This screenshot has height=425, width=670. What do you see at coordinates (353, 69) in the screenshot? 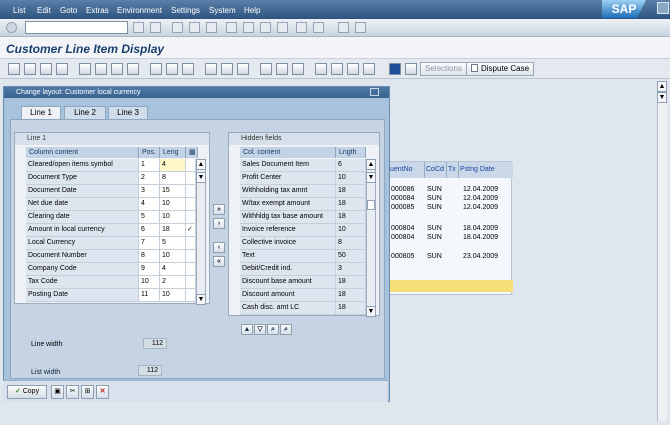
I see `export-icon` at bounding box center [353, 69].